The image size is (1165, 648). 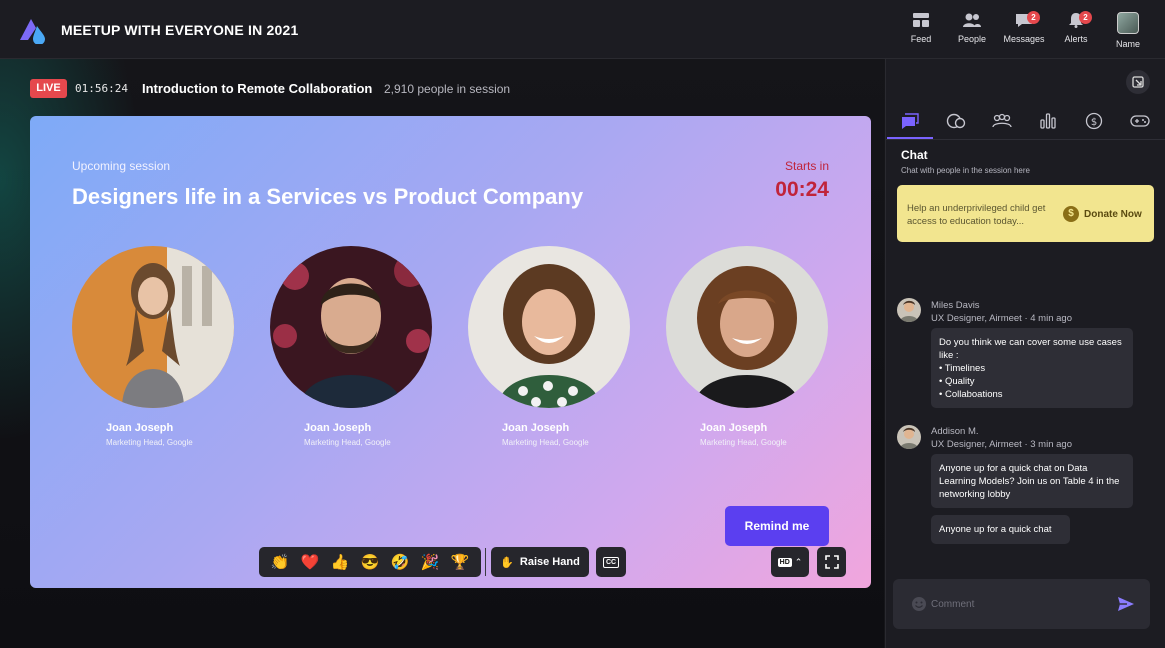 I want to click on panel-tabs: $, so click(x=1025, y=122).